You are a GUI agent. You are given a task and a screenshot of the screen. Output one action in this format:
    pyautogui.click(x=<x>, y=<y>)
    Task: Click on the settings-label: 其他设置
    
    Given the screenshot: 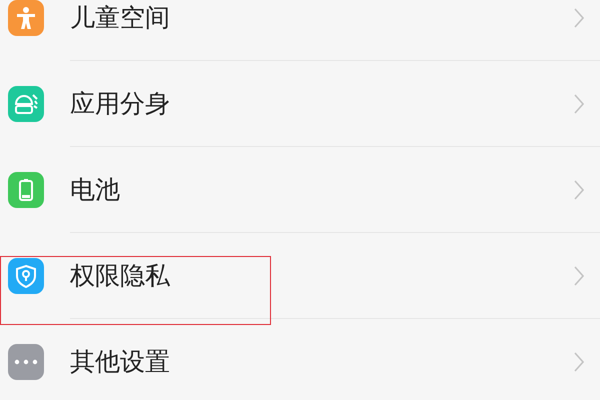 What is the action you would take?
    pyautogui.click(x=120, y=362)
    